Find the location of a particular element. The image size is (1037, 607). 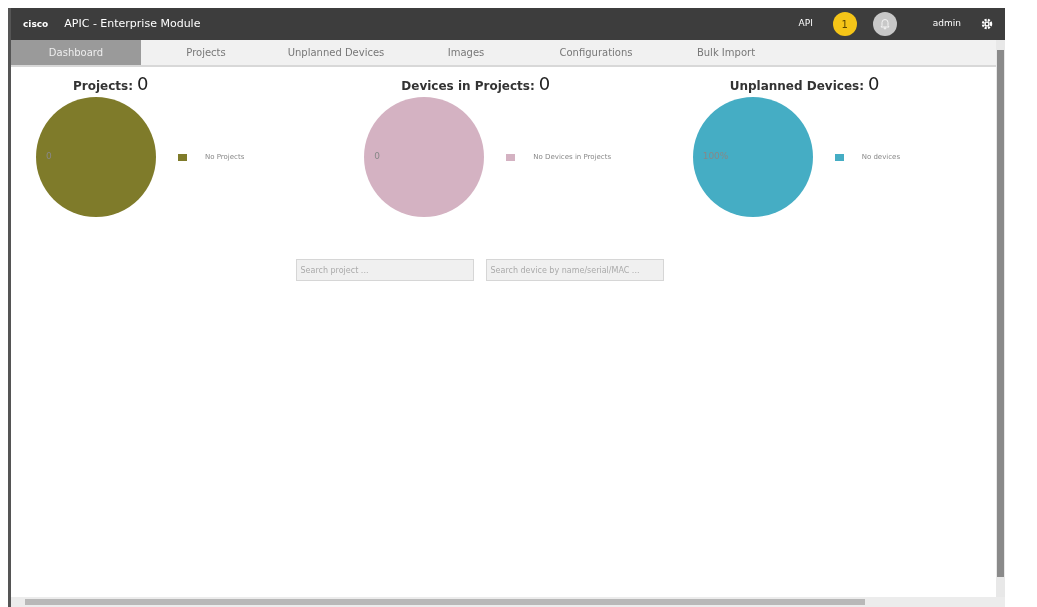

tab: Dashboard is located at coordinates (76, 52).